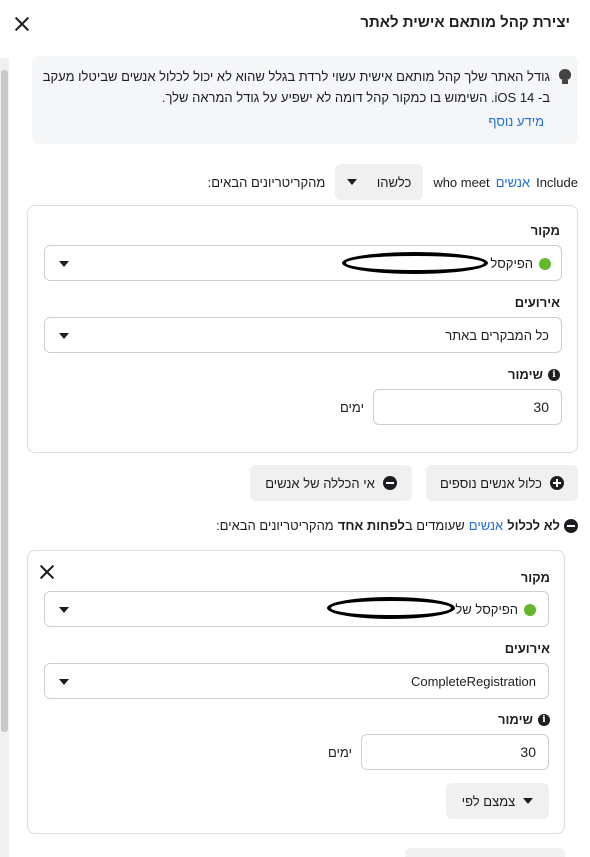 Image resolution: width=590 pixels, height=857 pixels. What do you see at coordinates (497, 335) in the screenshot?
I see `events-value: כל המבקרים באתר` at bounding box center [497, 335].